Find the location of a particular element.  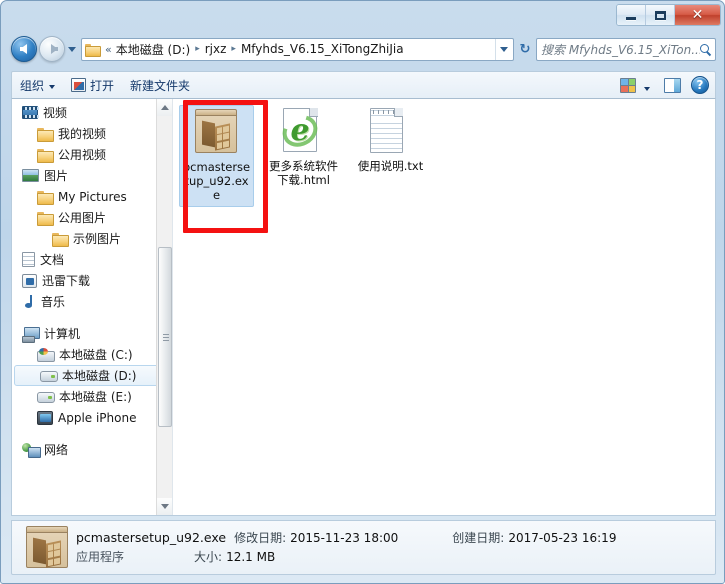

forward-arrow-icon is located at coordinates (54, 49).